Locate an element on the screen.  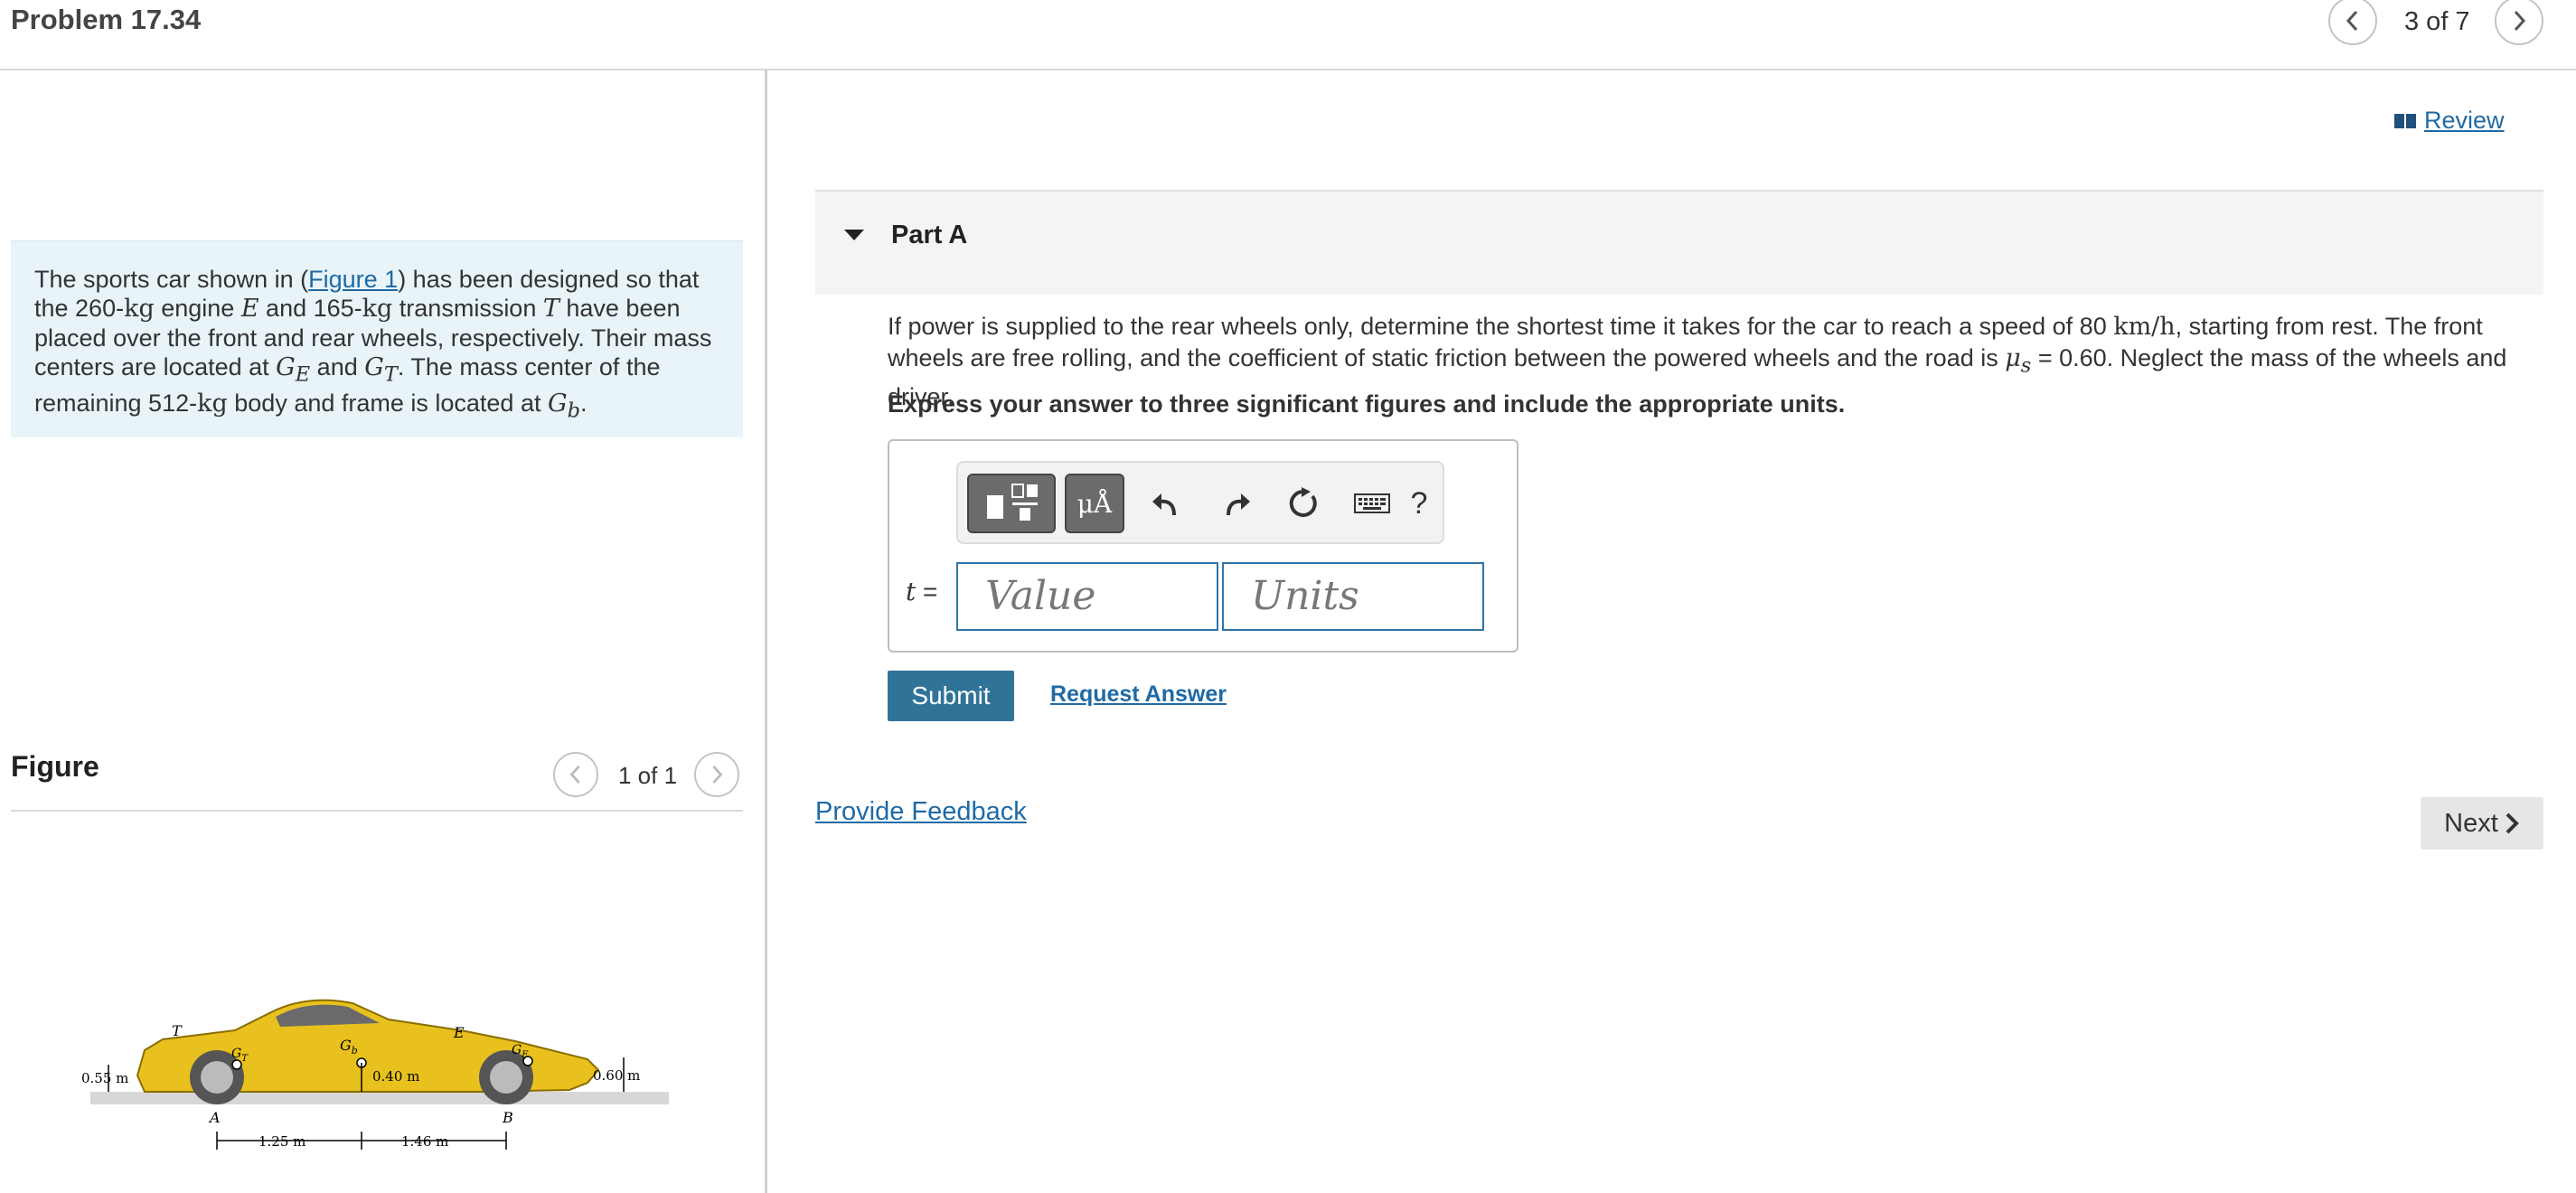
next-label: Next is located at coordinates (2471, 823).